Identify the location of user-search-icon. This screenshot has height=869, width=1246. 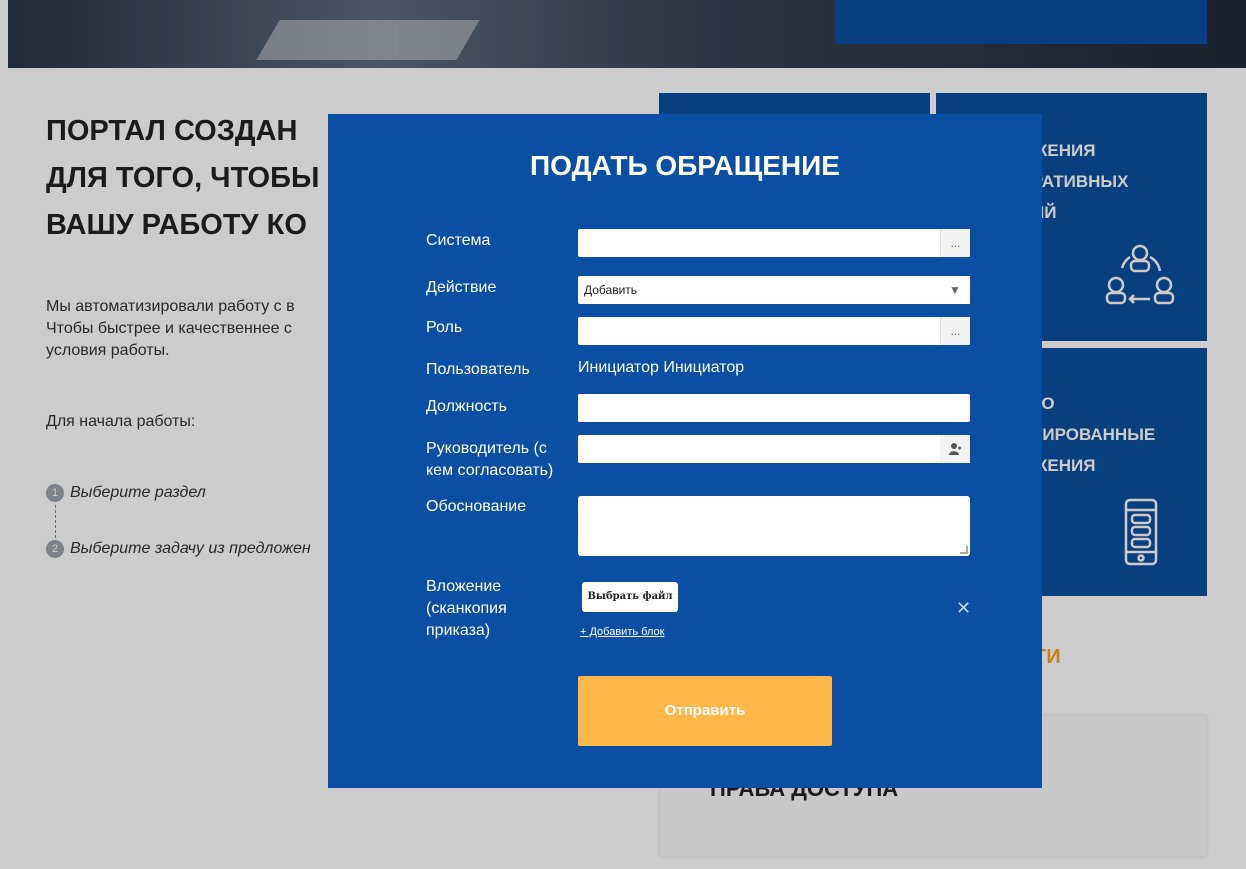
(955, 449).